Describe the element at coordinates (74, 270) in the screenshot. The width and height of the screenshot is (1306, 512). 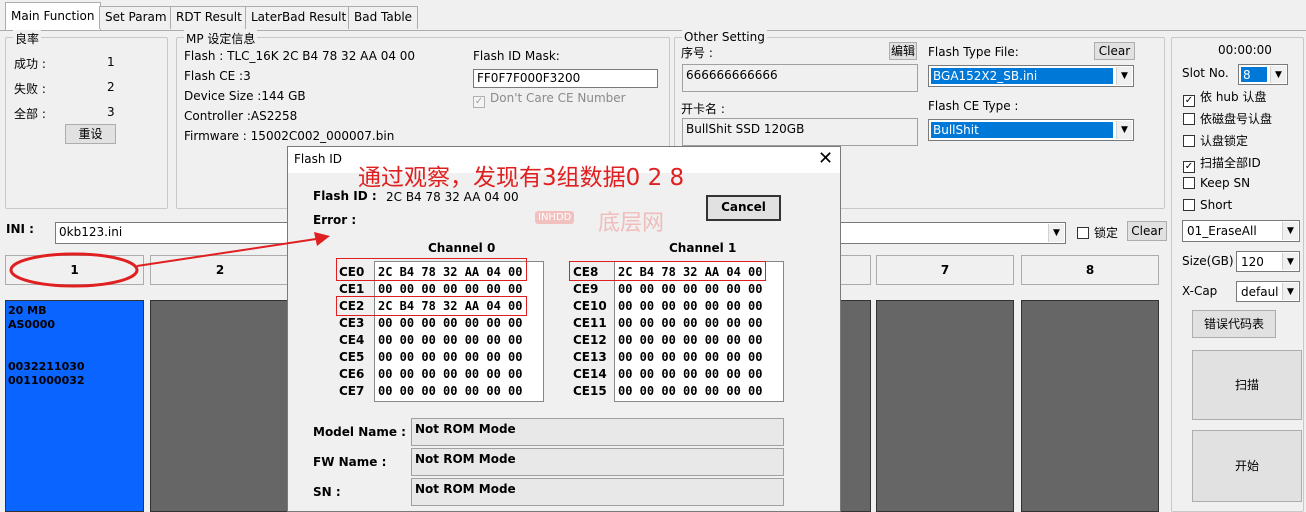
I see `annotation-circle` at that location.